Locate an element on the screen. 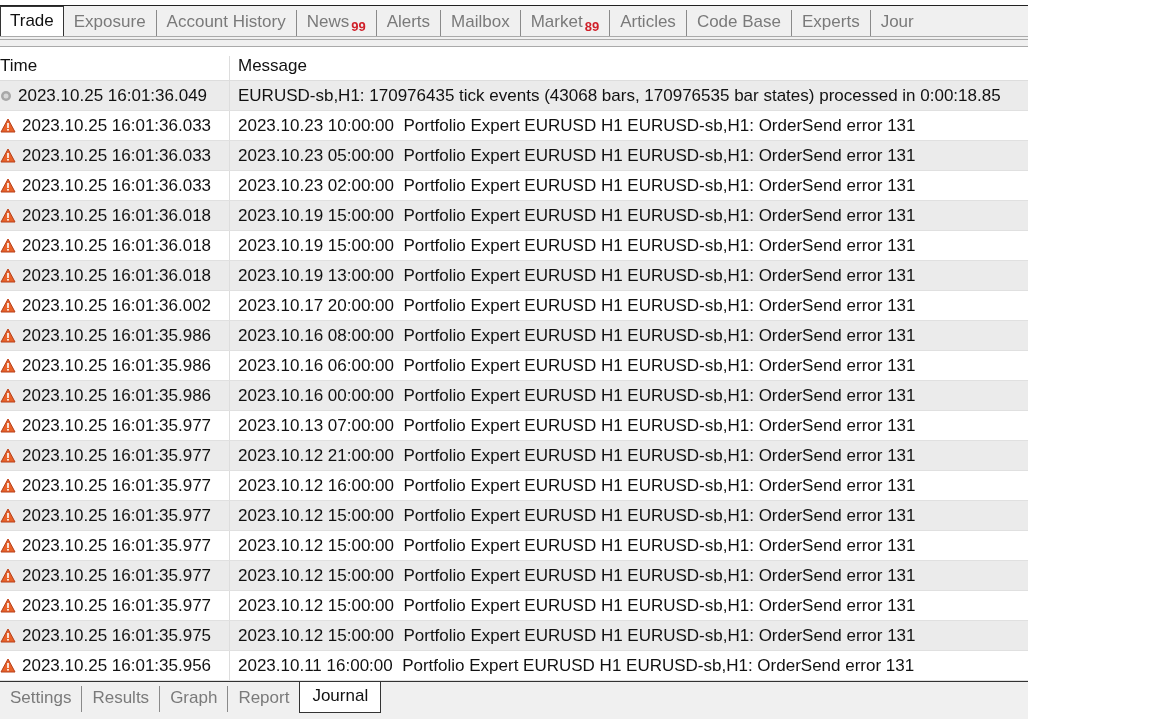 The image size is (1152, 719). message-cell: 2023.10.19 13:00:00 Portfolio Expert EURUSD H1 EURUSD-sb,H1: OrderSend error 131 is located at coordinates (577, 275).